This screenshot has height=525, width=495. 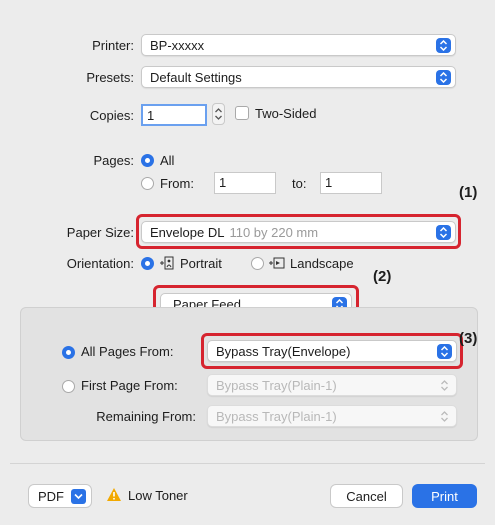 What do you see at coordinates (298, 45) in the screenshot?
I see `printer-select: BP-xxxxx` at bounding box center [298, 45].